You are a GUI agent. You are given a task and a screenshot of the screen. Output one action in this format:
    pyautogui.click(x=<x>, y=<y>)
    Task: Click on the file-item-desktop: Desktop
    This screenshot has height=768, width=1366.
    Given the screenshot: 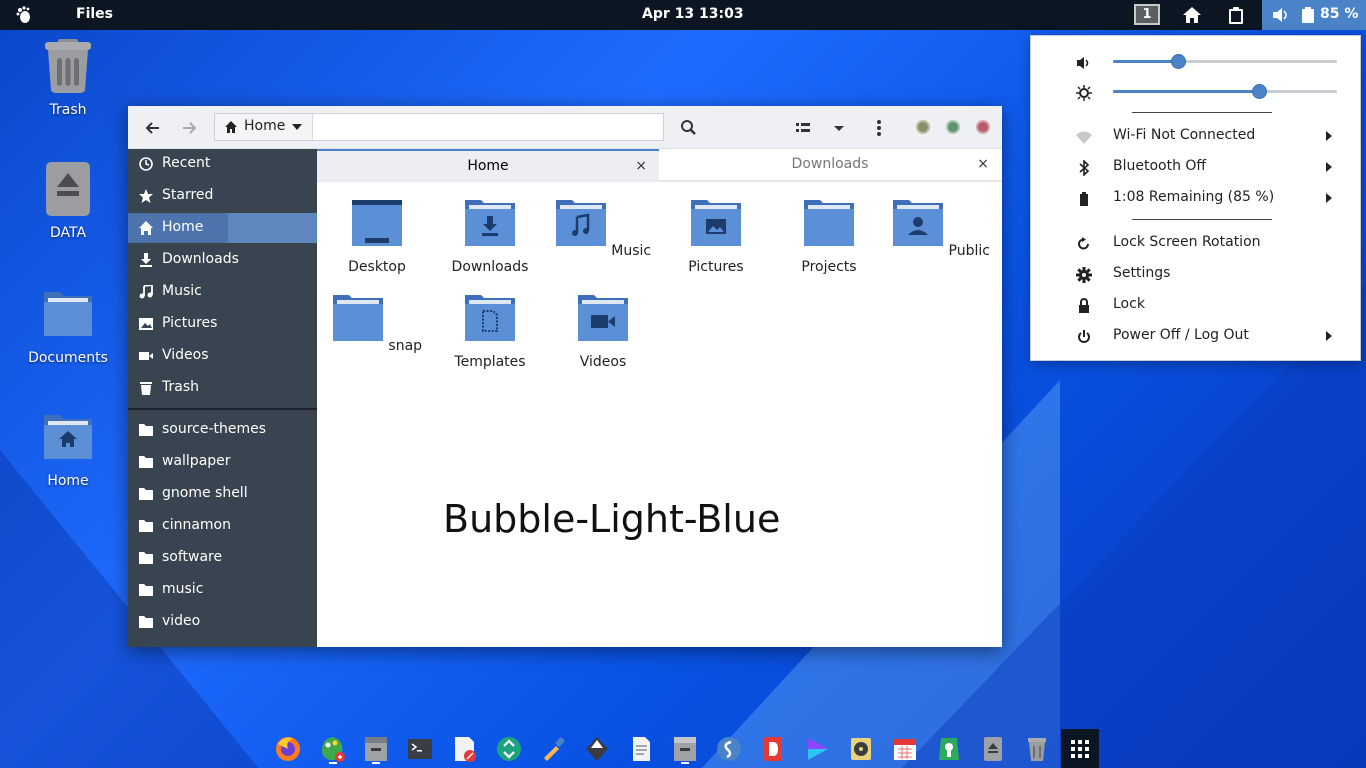 What is the action you would take?
    pyautogui.click(x=377, y=237)
    